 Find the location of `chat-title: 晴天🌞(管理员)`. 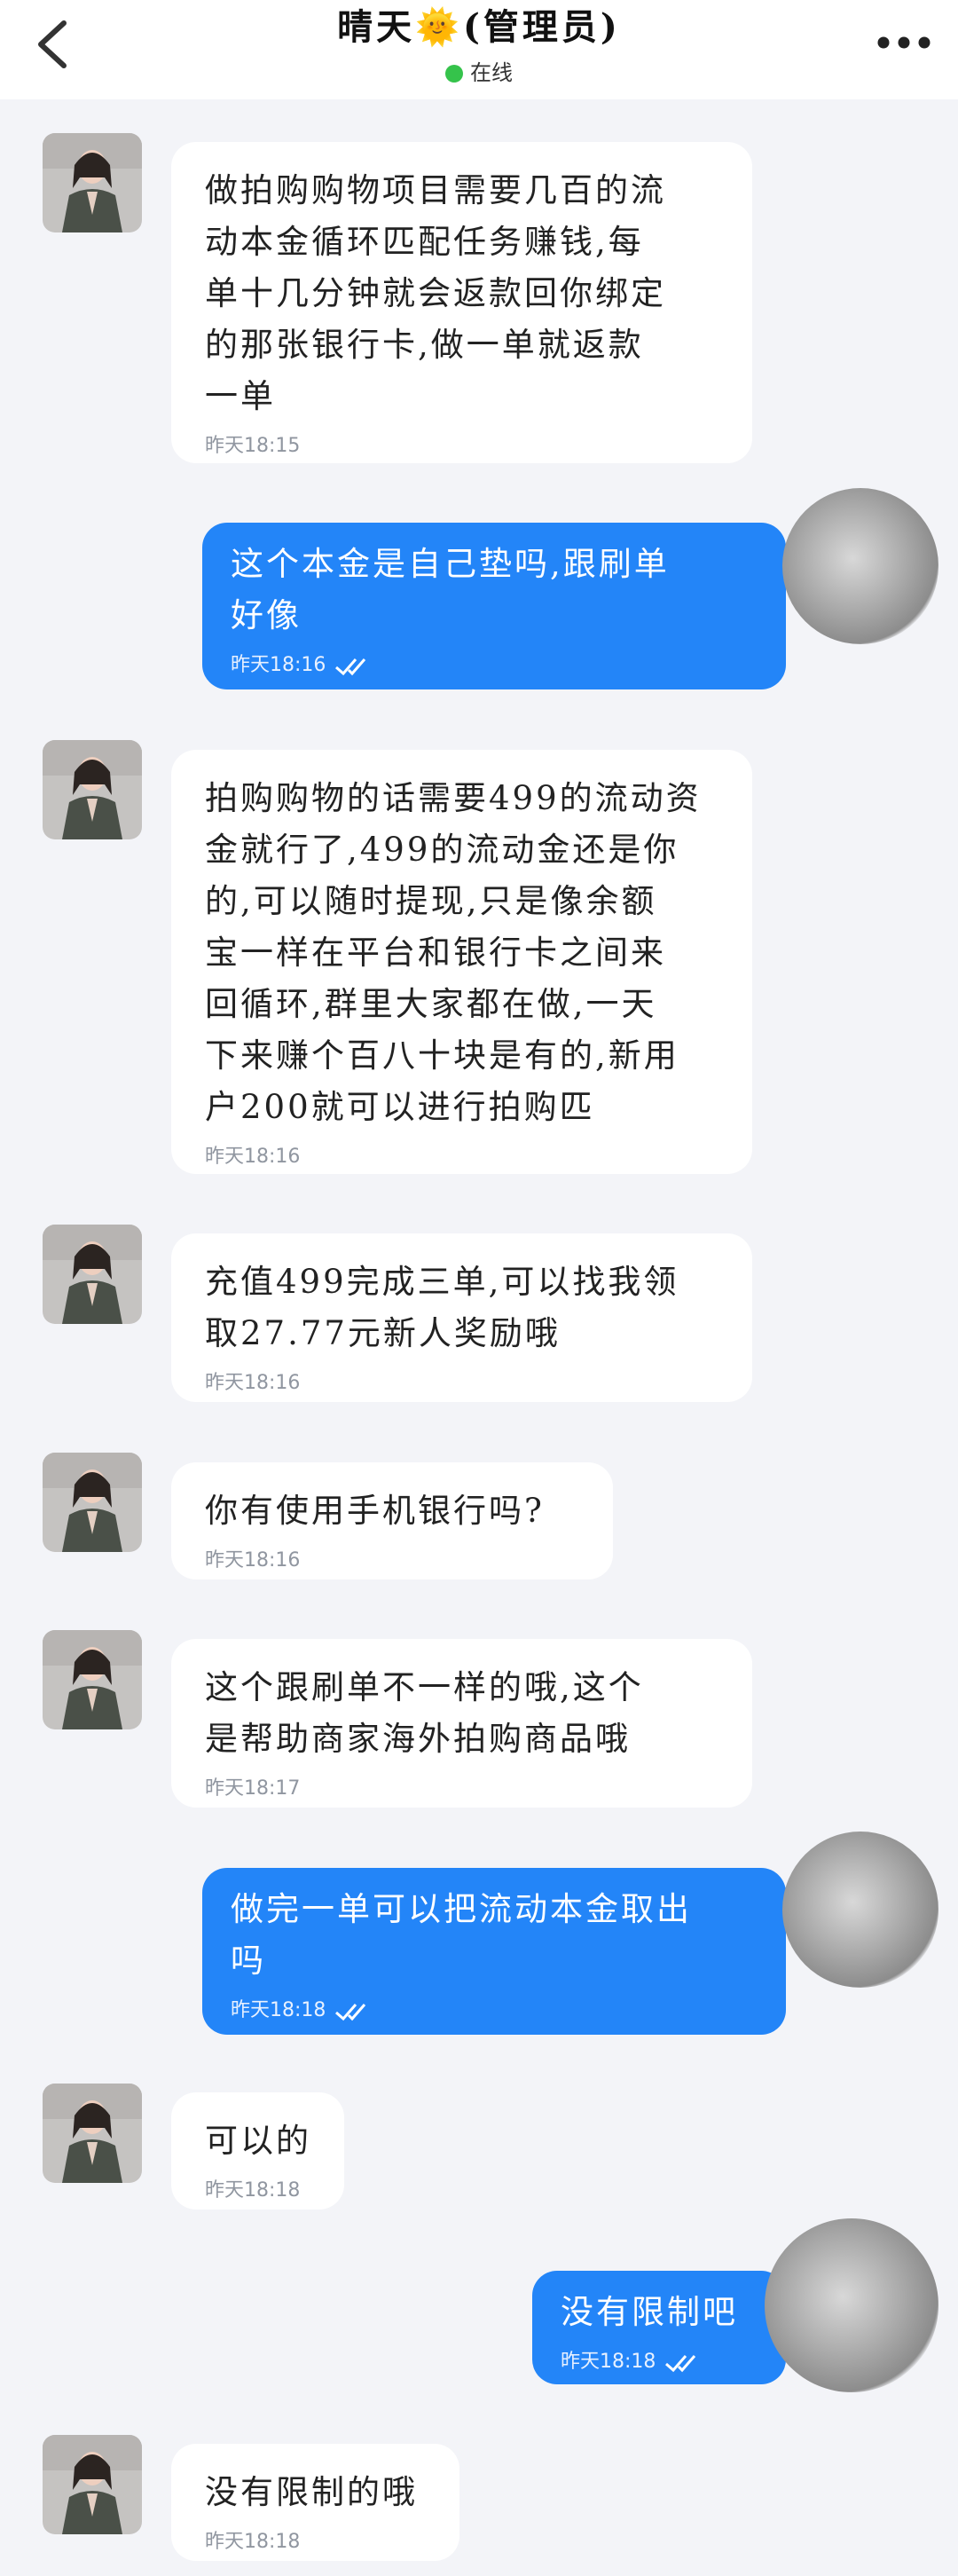

chat-title: 晴天🌞(管理员) is located at coordinates (479, 27).